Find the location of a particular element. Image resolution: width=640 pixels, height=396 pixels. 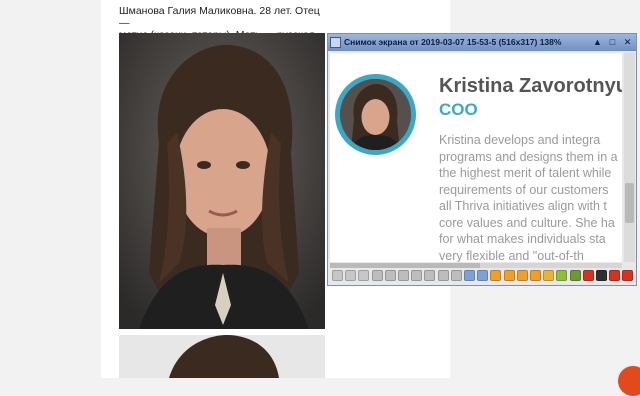

caption-line-1: Шманова Галия Маликовна. 28 лет. Отец — is located at coordinates (219, 17).